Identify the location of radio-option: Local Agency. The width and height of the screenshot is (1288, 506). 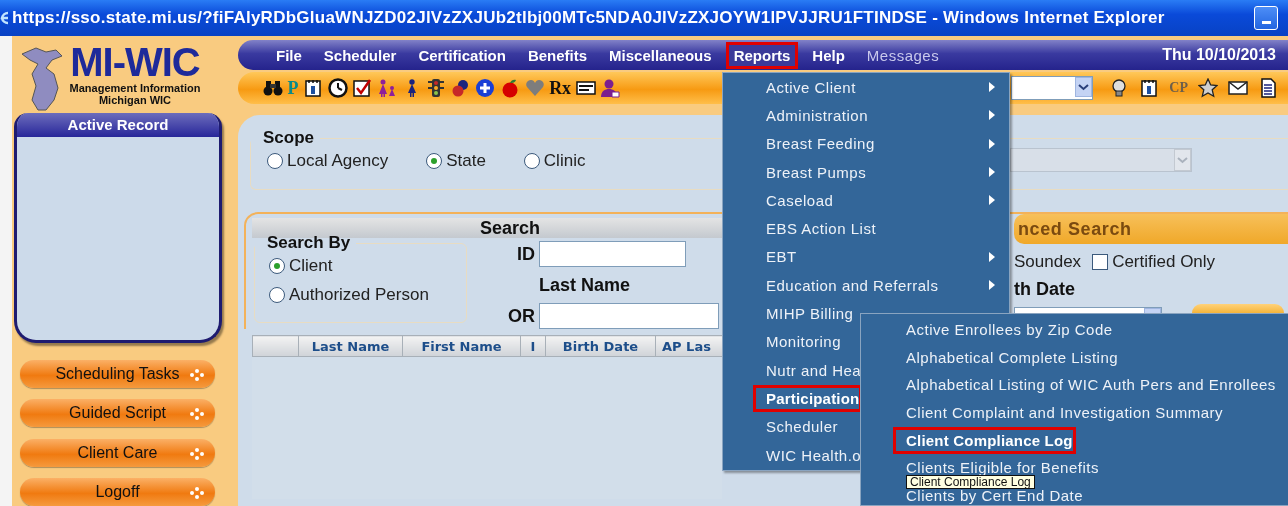
(328, 161).